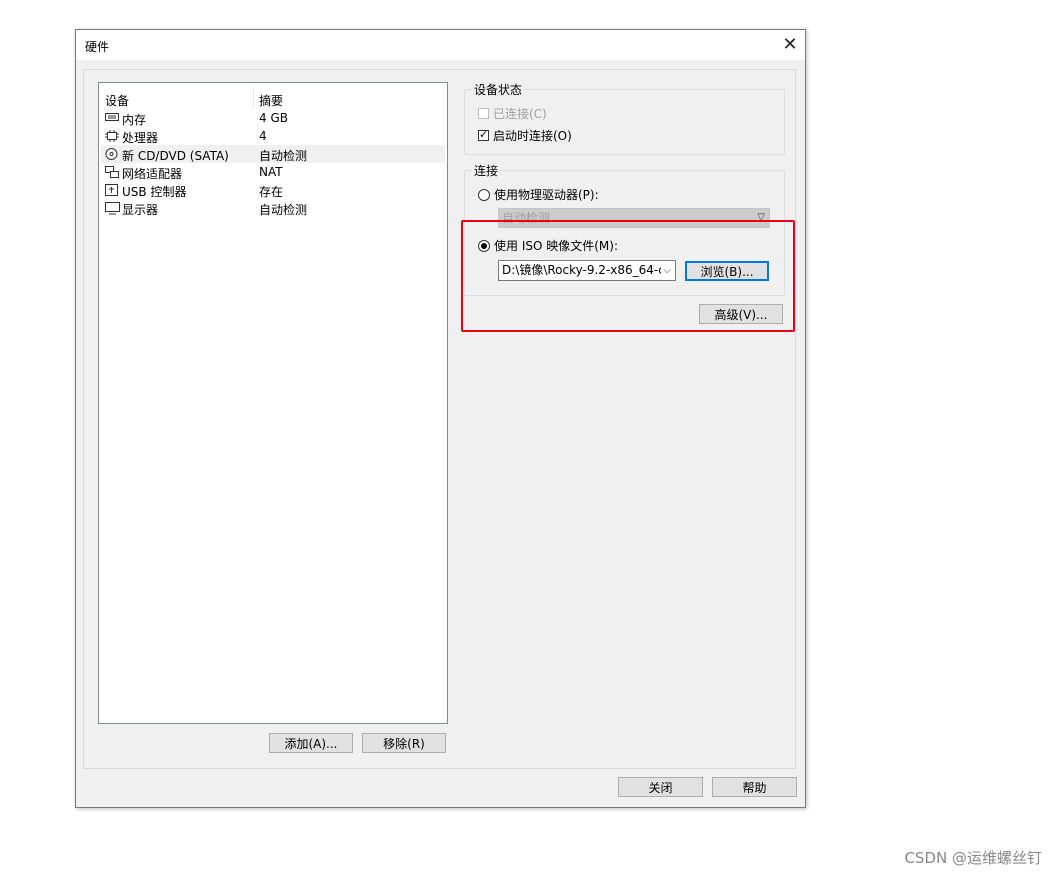  I want to click on connection-label: 连接, so click(486, 170).